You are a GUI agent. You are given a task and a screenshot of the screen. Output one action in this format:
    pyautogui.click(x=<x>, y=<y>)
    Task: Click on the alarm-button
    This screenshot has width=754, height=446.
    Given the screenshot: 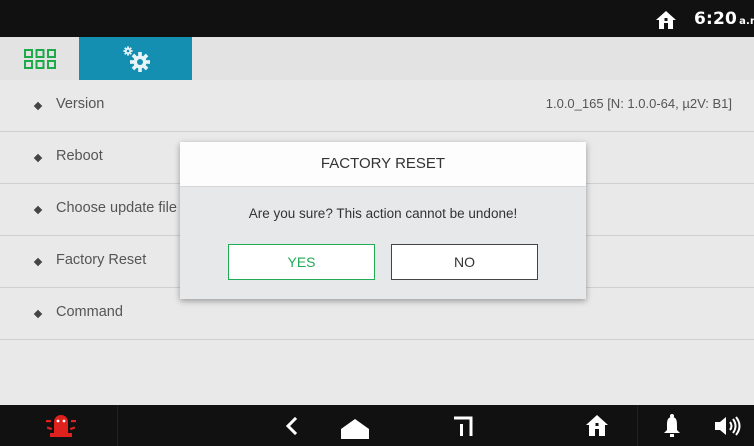 What is the action you would take?
    pyautogui.click(x=59, y=425)
    